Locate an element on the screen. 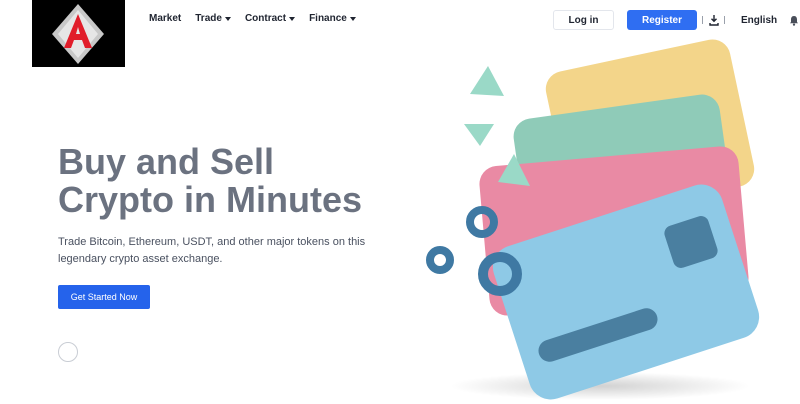 This screenshot has width=800, height=404. nav-finance-label: Finance is located at coordinates (328, 18).